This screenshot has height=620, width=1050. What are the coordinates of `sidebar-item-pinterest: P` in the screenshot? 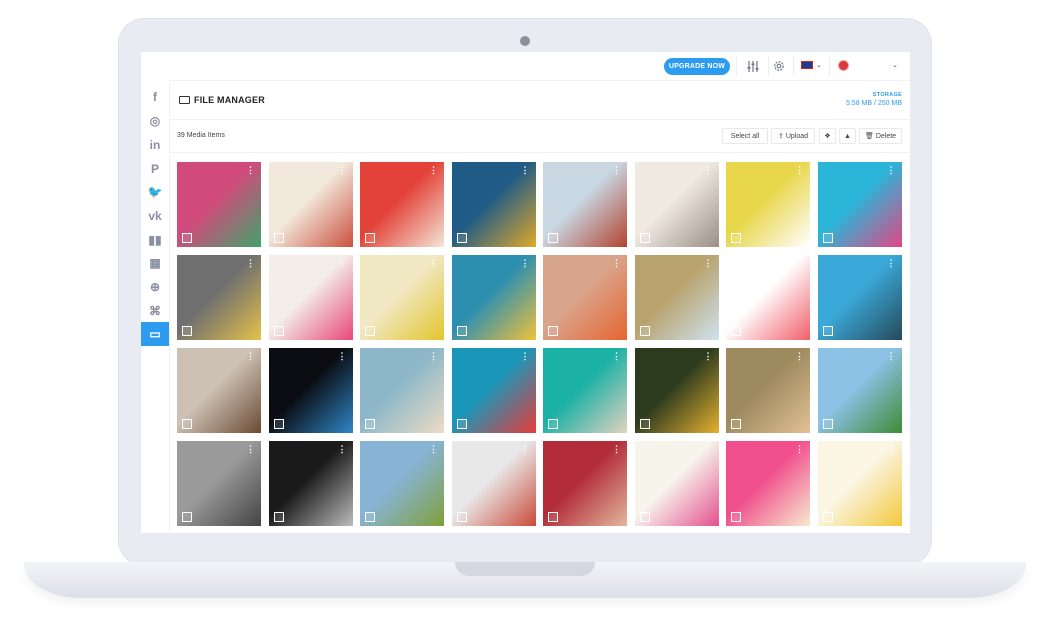 It's located at (155, 169).